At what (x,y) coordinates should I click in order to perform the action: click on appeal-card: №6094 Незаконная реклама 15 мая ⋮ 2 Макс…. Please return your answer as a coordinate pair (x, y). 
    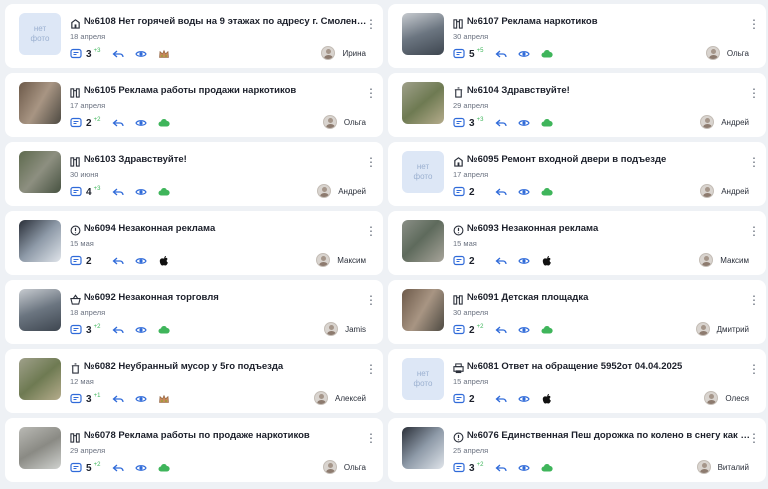
    Looking at the image, I should click on (194, 243).